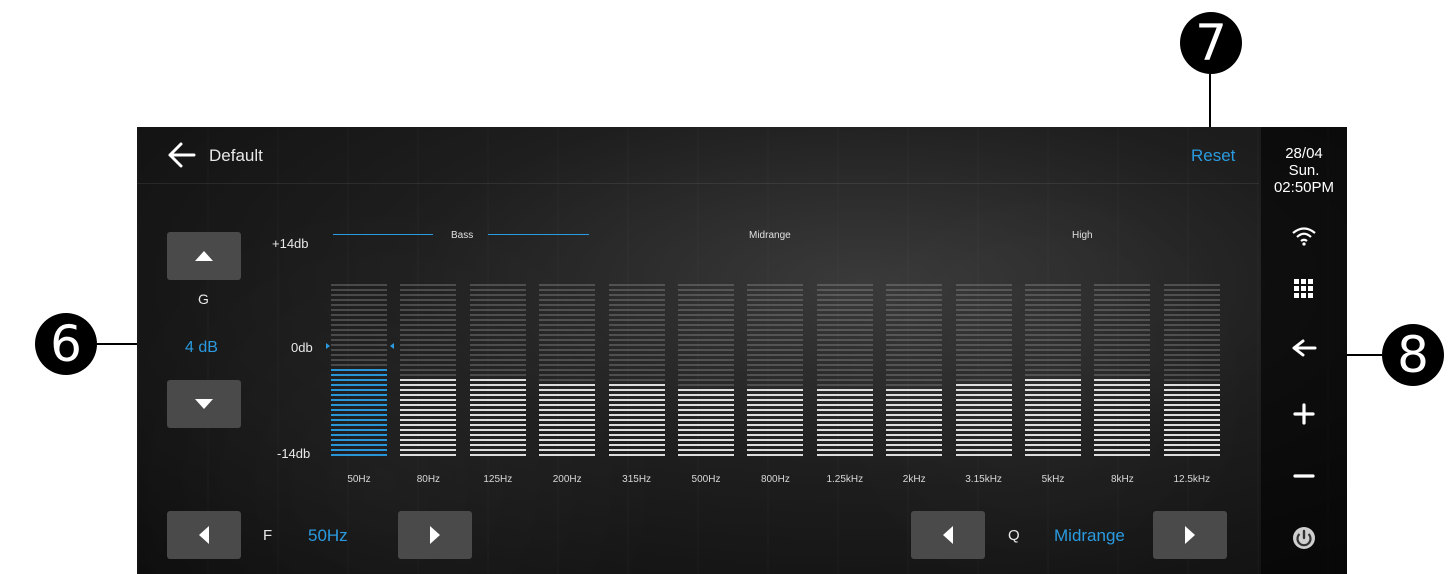  I want to click on frequency-label: F, so click(268, 535).